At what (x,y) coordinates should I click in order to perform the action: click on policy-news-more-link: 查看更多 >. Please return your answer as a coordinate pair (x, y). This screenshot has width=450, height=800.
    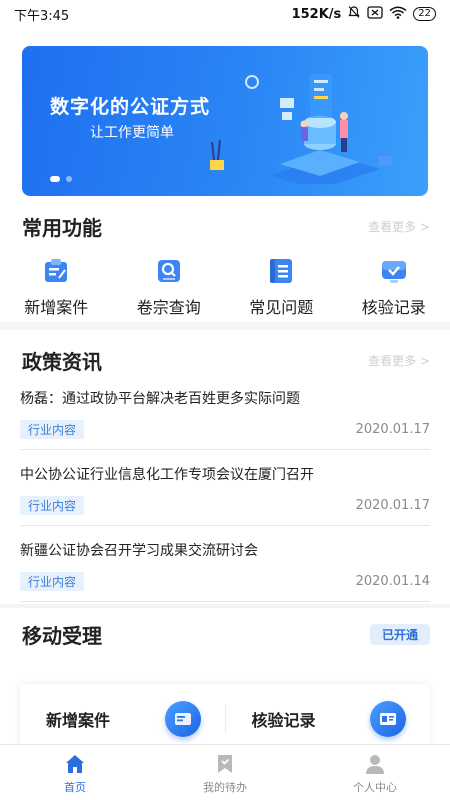
    Looking at the image, I should click on (399, 360).